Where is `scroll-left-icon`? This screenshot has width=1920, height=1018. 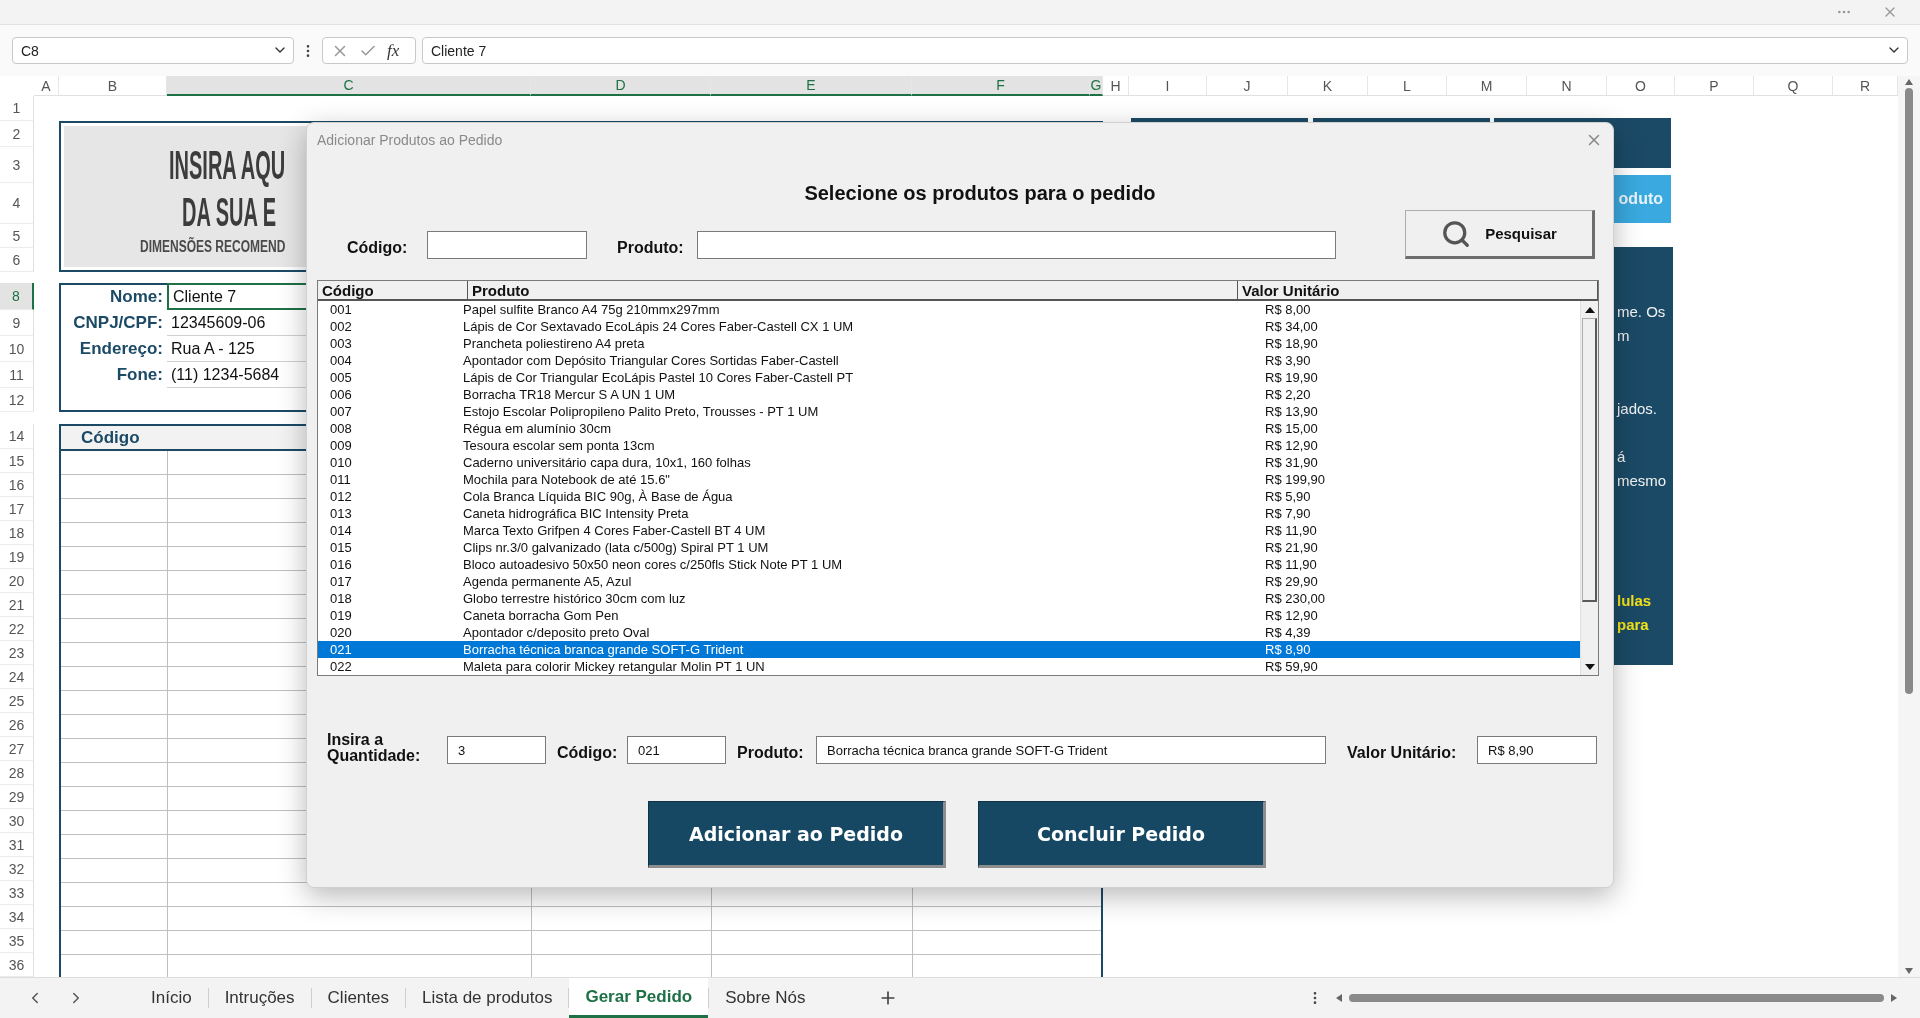 scroll-left-icon is located at coordinates (1339, 998).